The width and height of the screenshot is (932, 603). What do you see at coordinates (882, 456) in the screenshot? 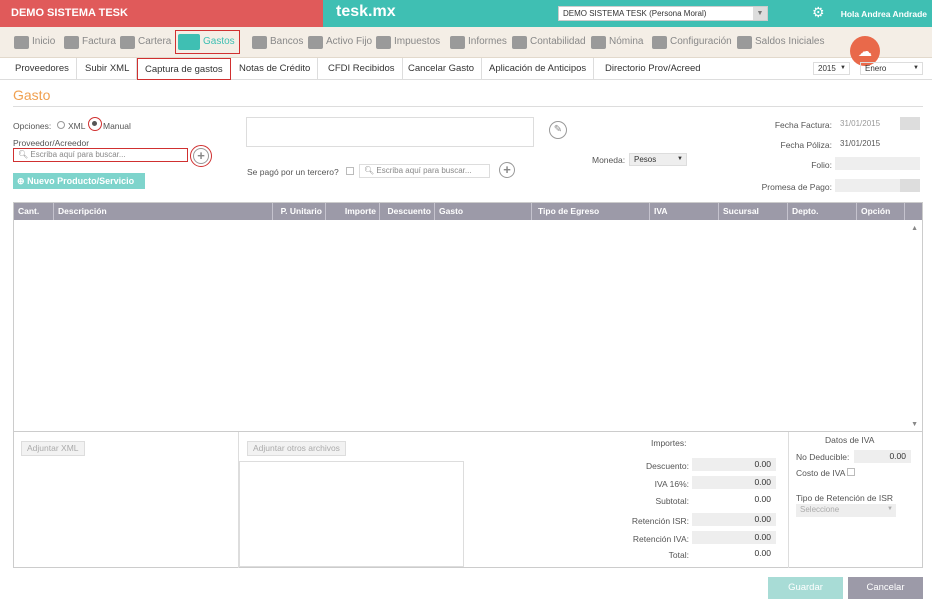
I see `non-deductible-value: 0.00` at bounding box center [882, 456].